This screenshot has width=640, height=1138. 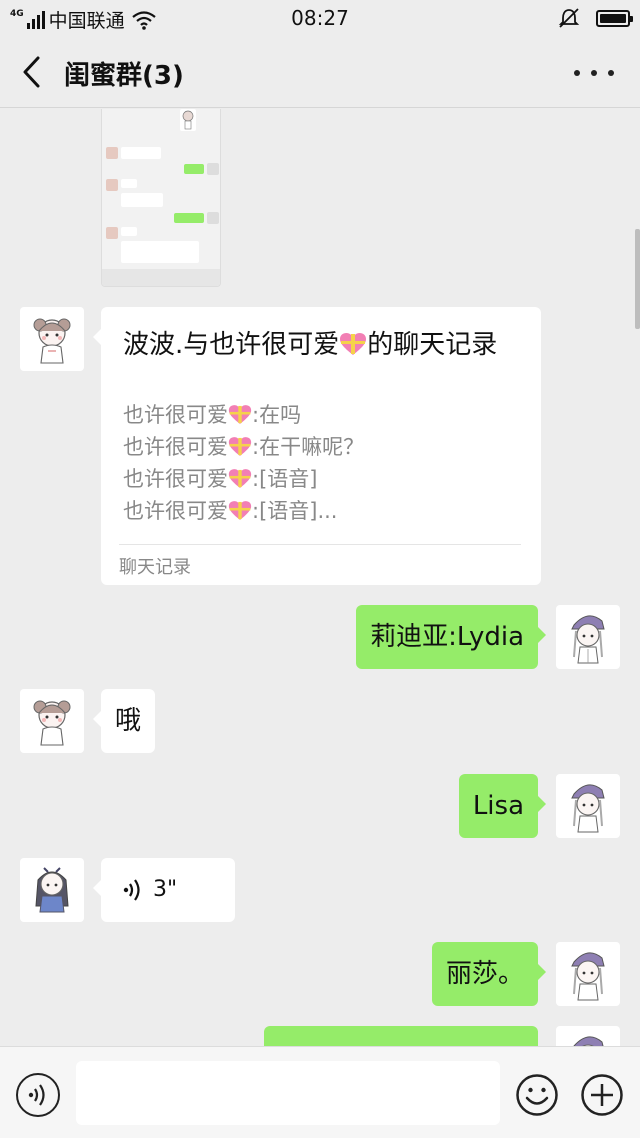 I want to click on plus-button, so click(x=602, y=1095).